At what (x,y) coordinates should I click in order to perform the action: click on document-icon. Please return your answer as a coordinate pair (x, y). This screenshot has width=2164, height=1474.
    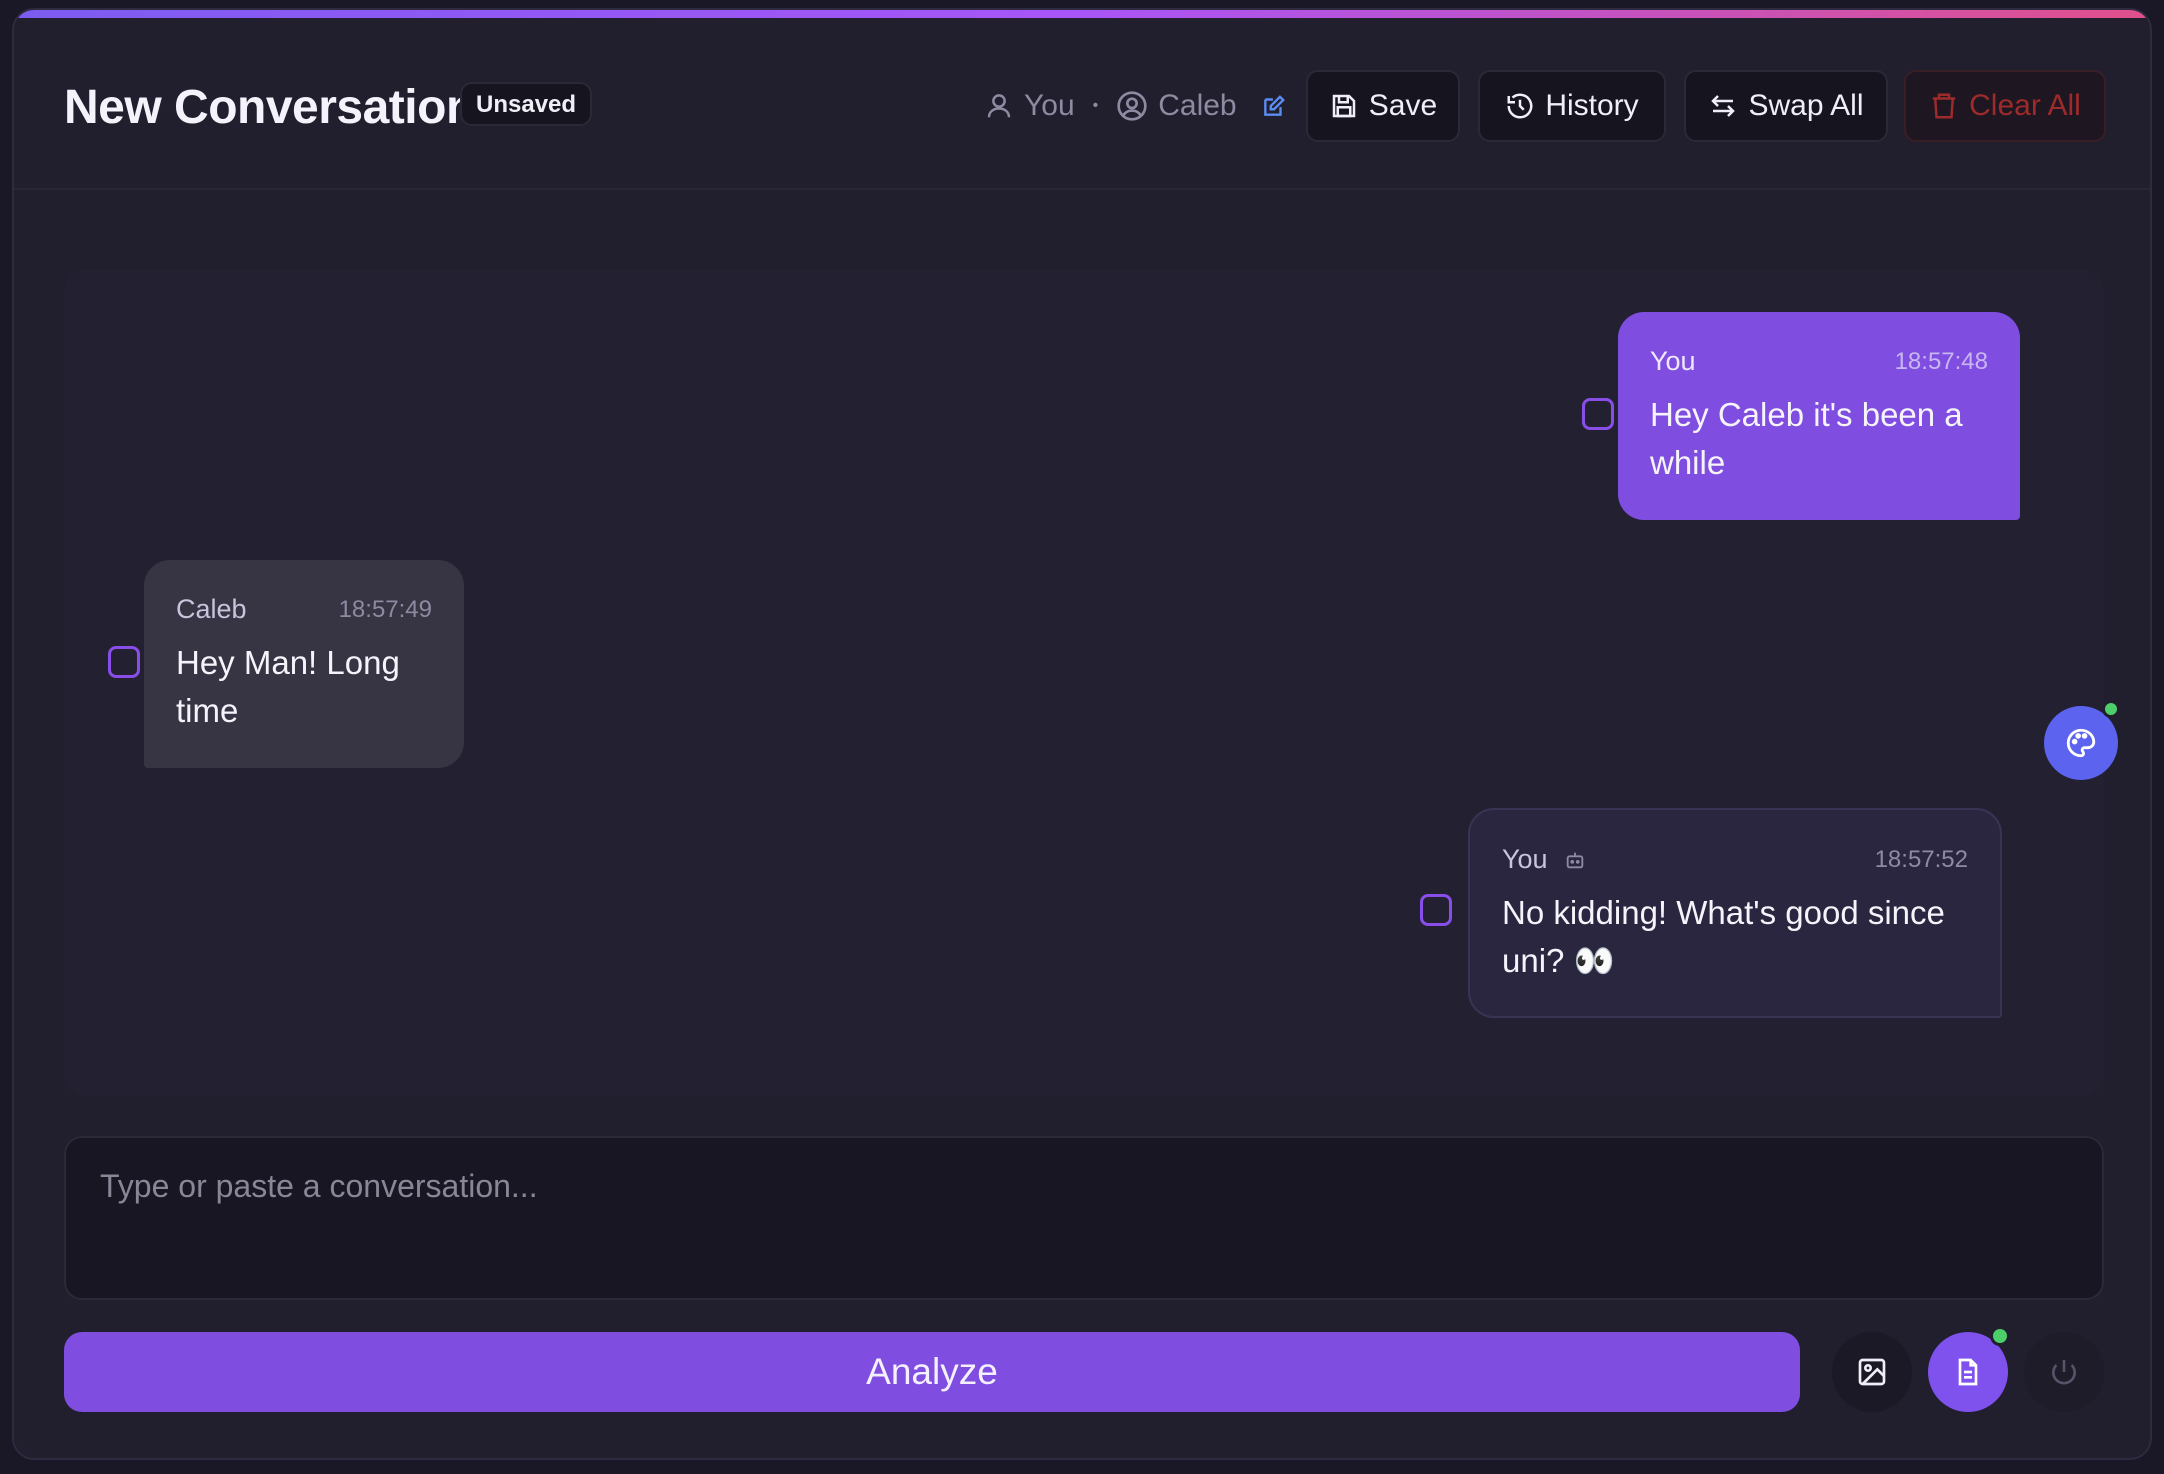
    Looking at the image, I should click on (1968, 1372).